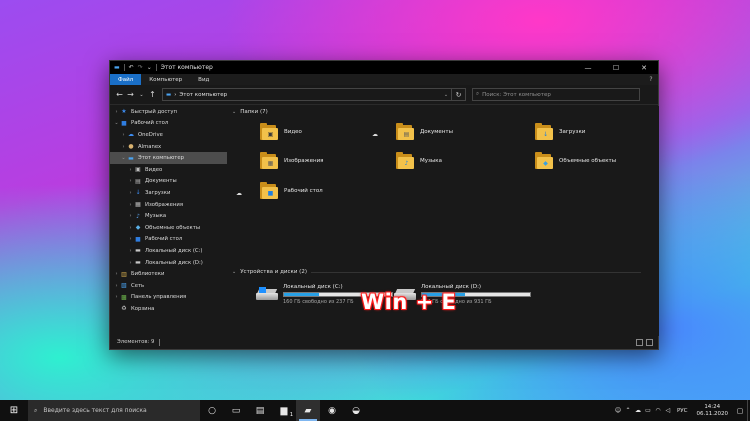  Describe the element at coordinates (713, 411) in the screenshot. I see `clock: 14:24 06.11.2020` at that location.